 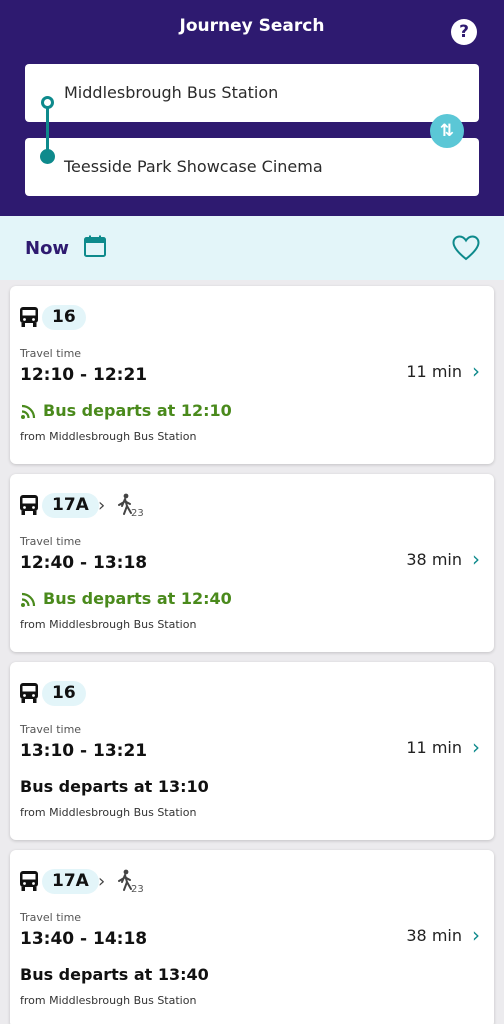 I want to click on origin-text: Middlesbrough Bus Station, so click(x=171, y=92).